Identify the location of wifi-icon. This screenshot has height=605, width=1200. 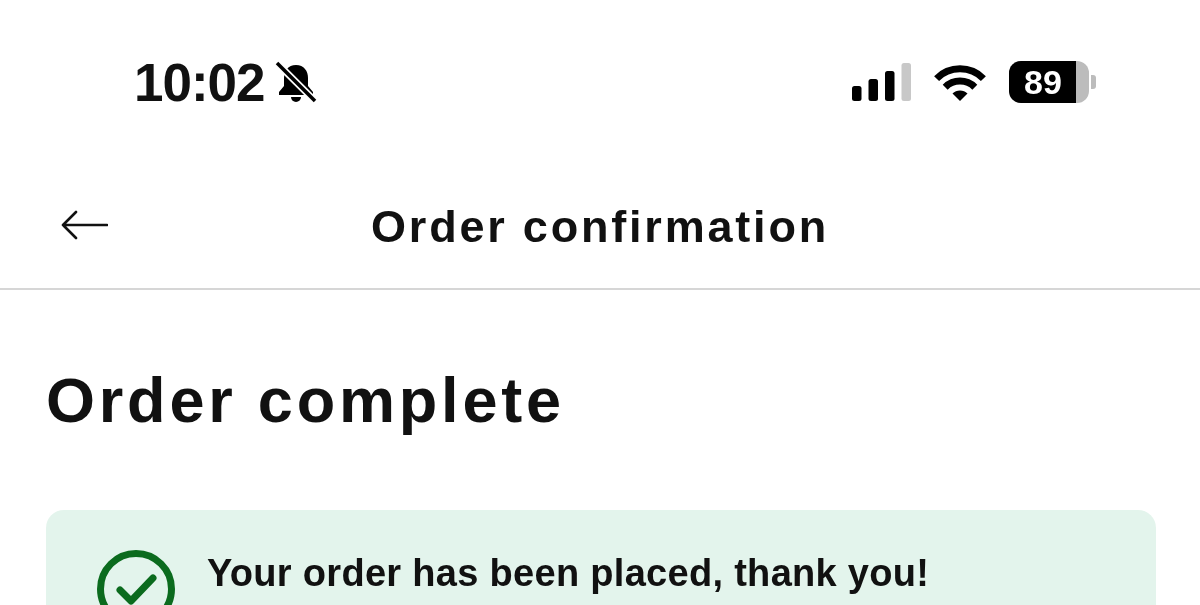
(960, 82).